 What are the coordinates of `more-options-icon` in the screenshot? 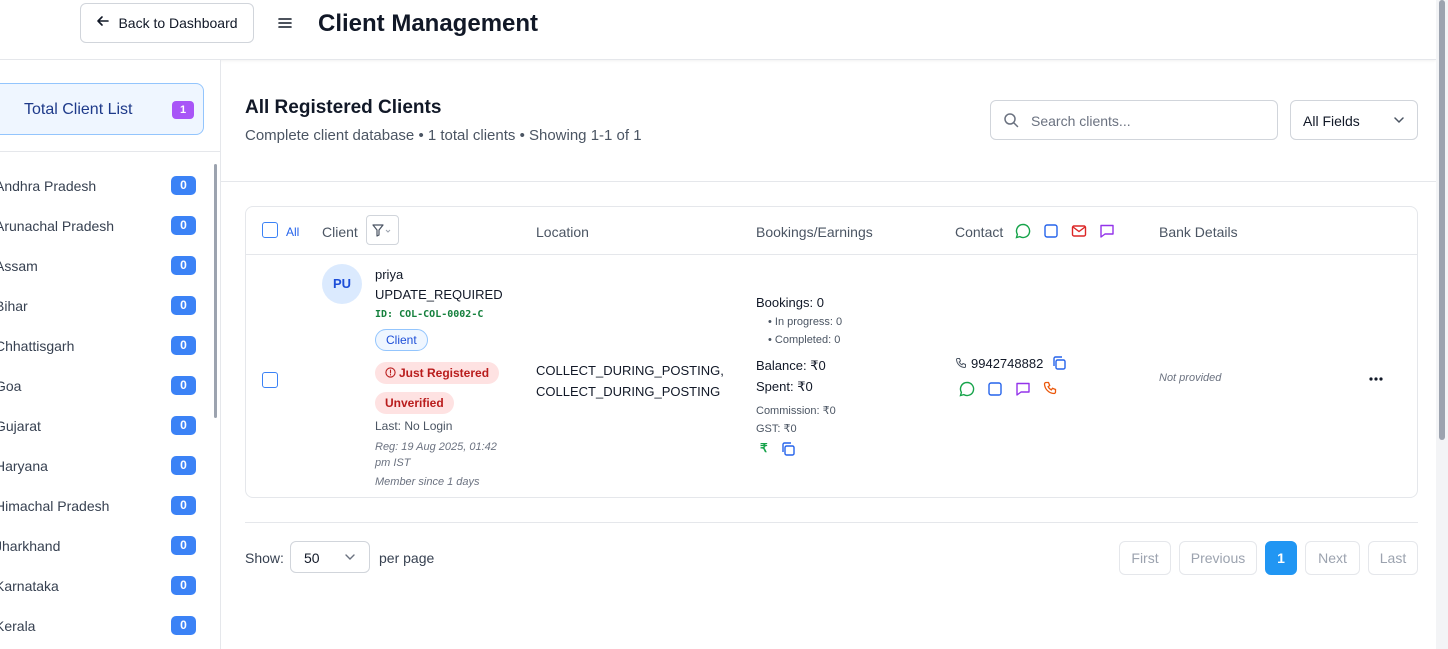 It's located at (1376, 375).